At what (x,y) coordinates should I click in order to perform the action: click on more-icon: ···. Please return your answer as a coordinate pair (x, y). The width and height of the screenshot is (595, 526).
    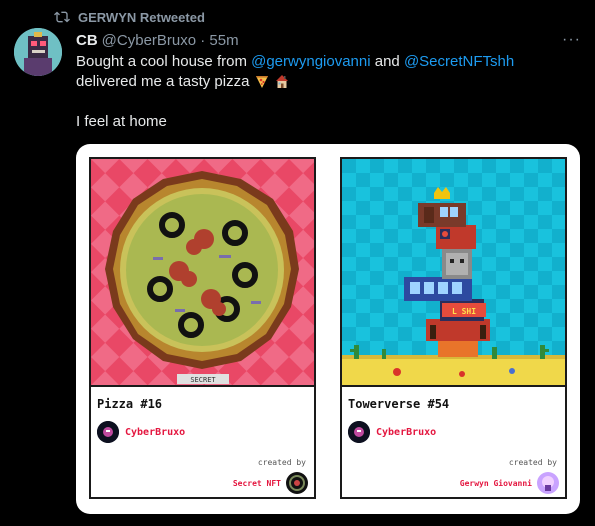
    Looking at the image, I should click on (571, 40).